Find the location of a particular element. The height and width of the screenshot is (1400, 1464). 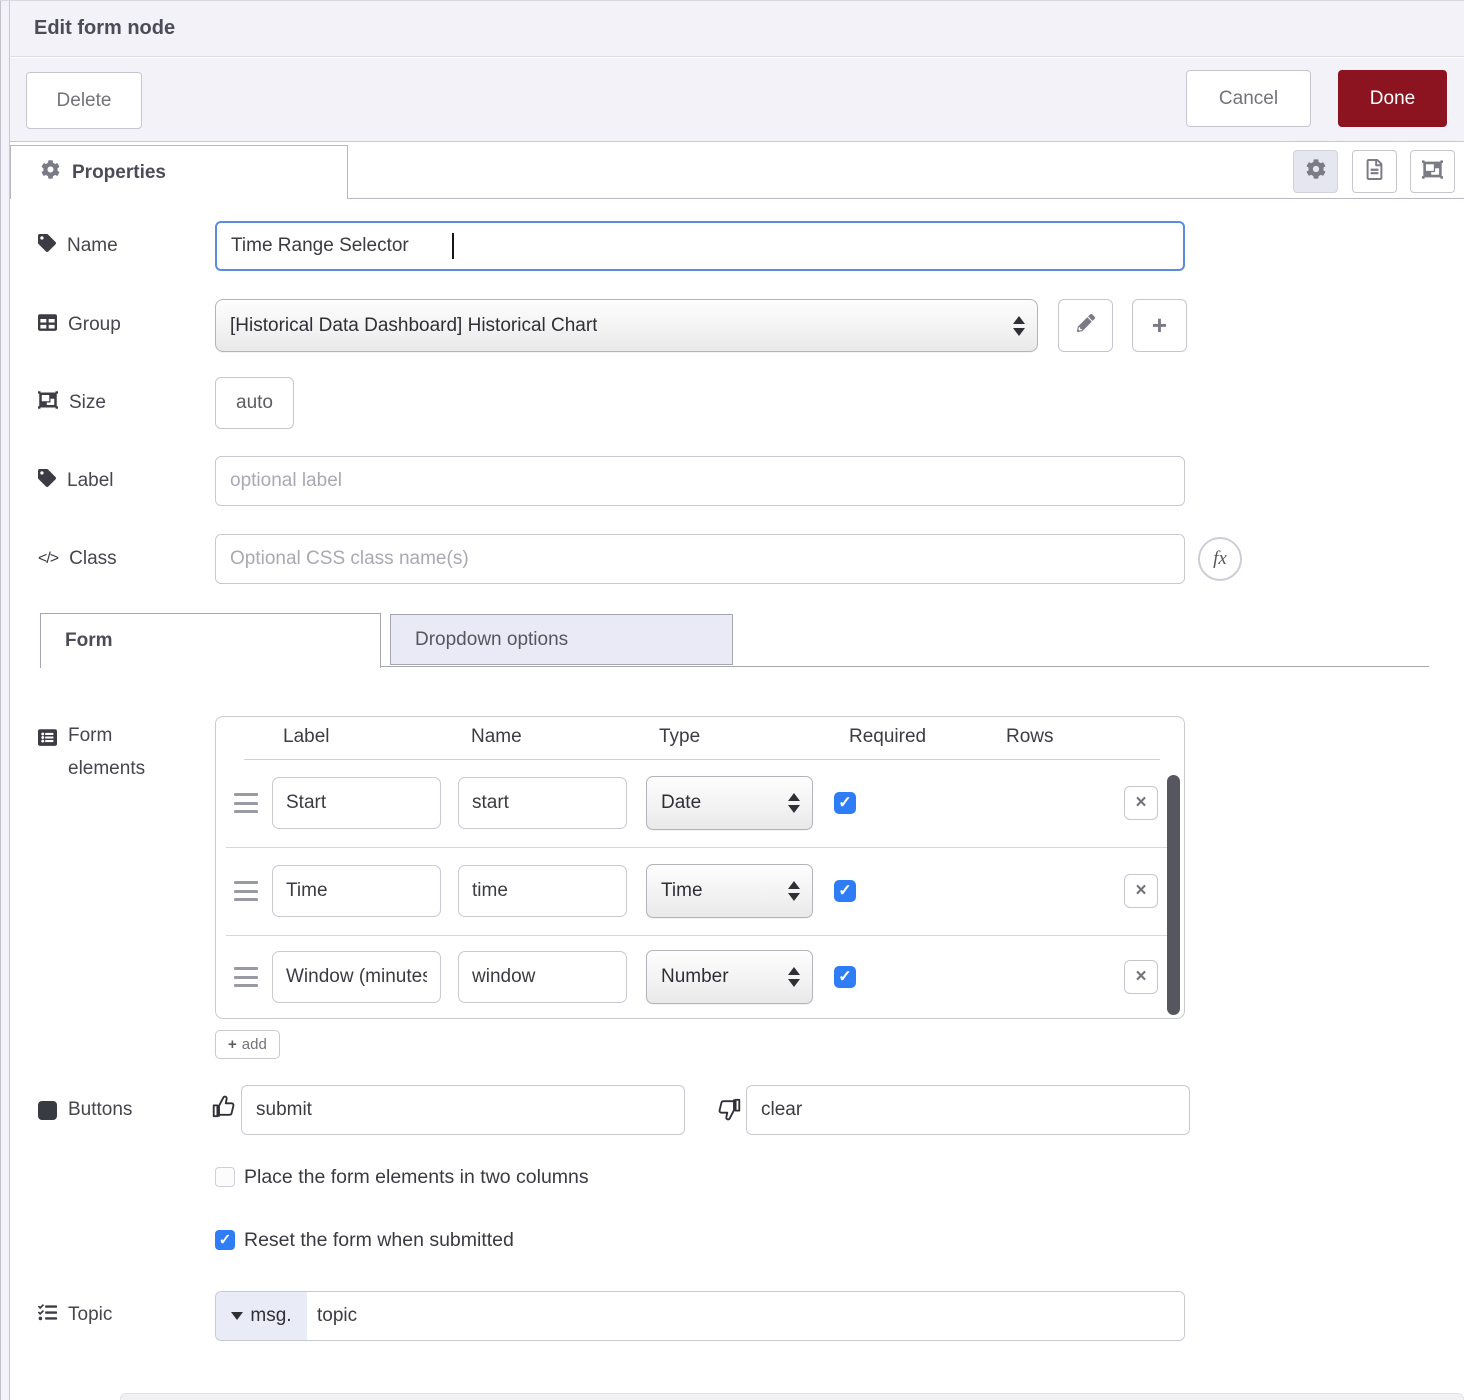

buttons-field-label: Buttons is located at coordinates (85, 1110).